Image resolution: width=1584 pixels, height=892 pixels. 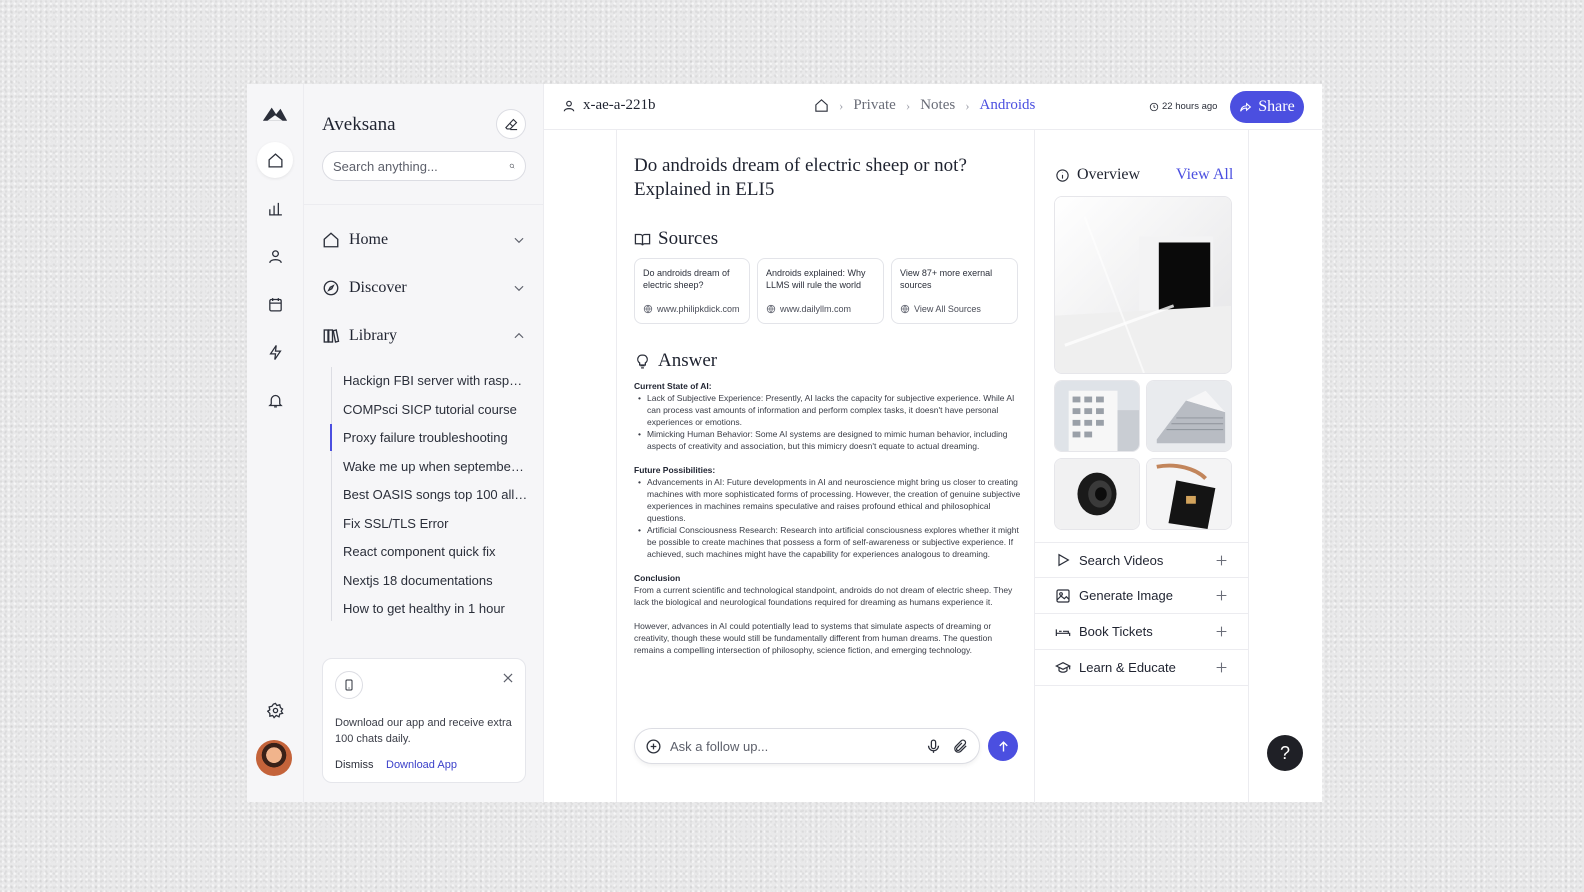 What do you see at coordinates (1285, 753) in the screenshot?
I see `help-button: ?` at bounding box center [1285, 753].